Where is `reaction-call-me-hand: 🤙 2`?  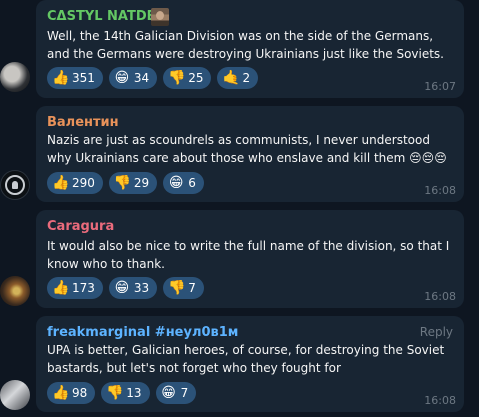 reaction-call-me-hand: 🤙 2 is located at coordinates (238, 78).